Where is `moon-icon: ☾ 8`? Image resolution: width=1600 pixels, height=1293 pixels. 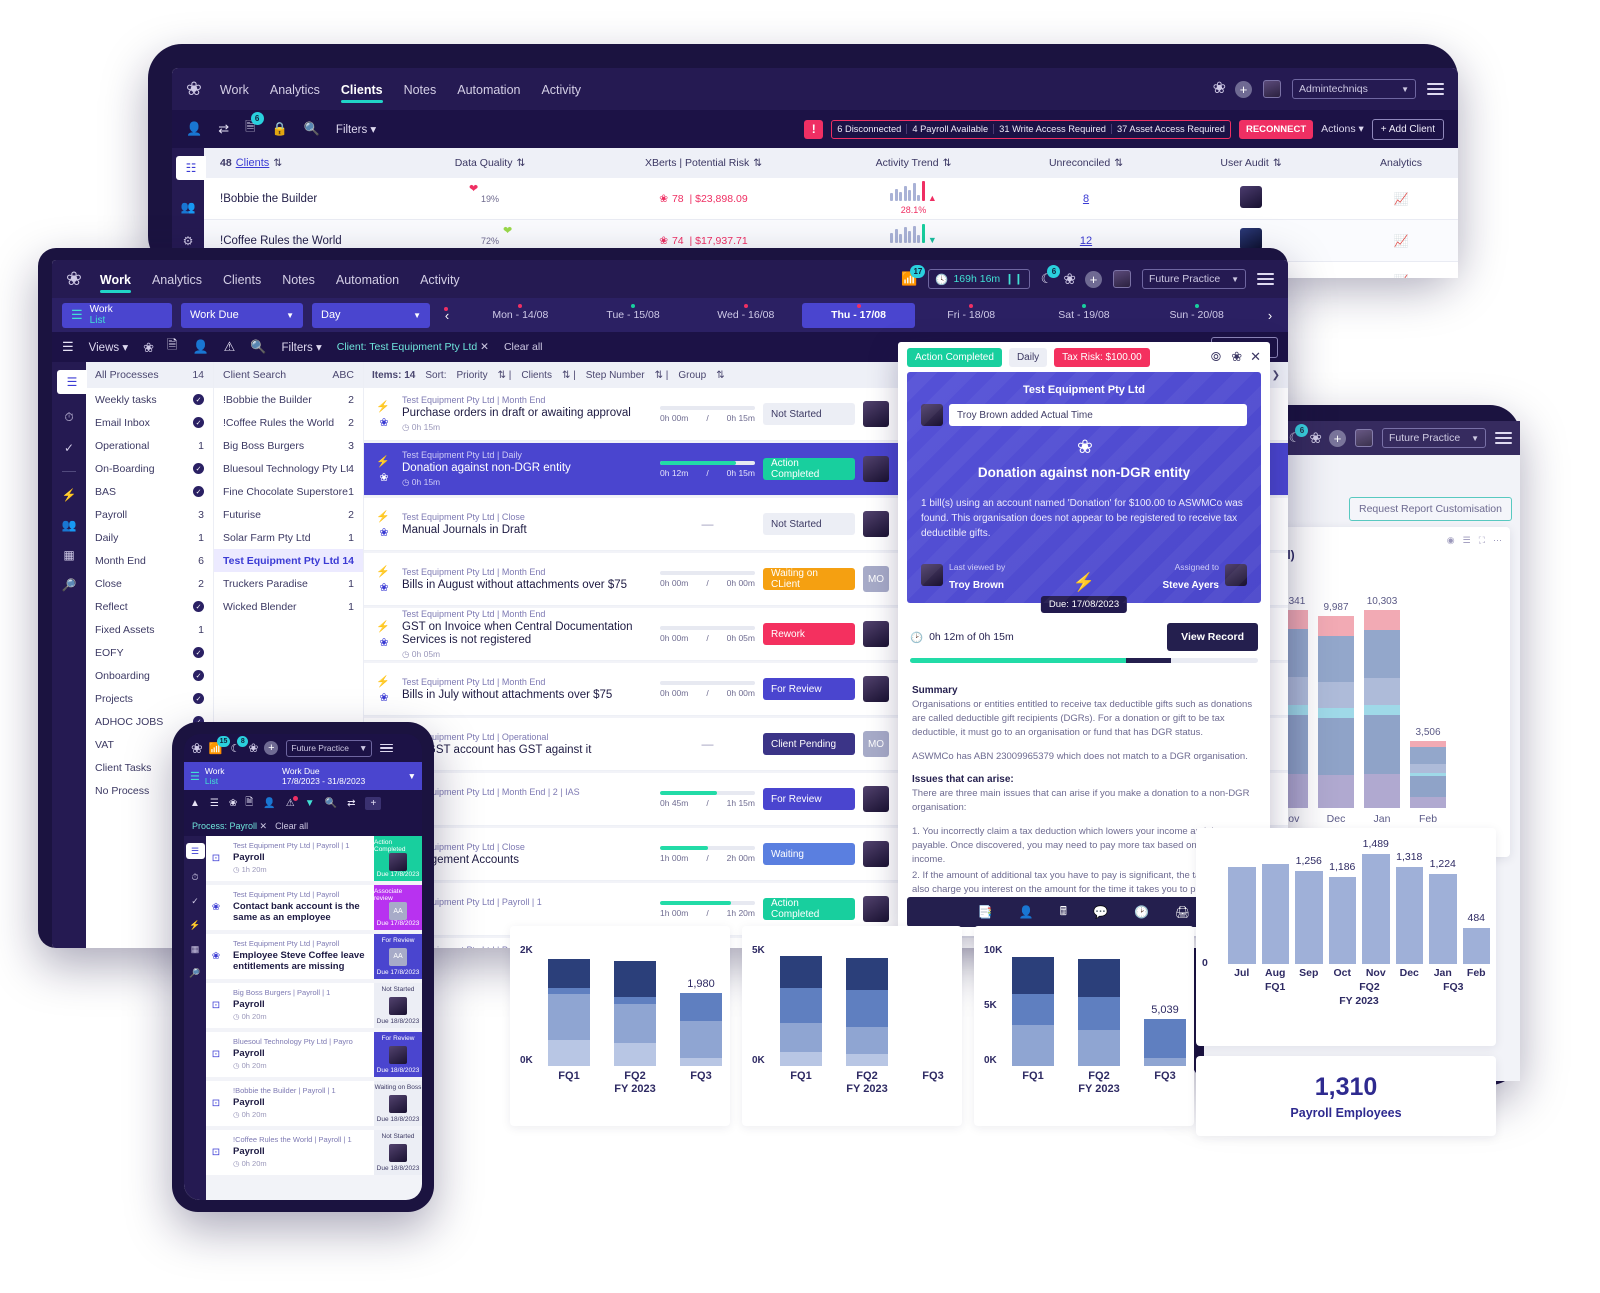
moon-icon: ☾ 8 is located at coordinates (239, 745).